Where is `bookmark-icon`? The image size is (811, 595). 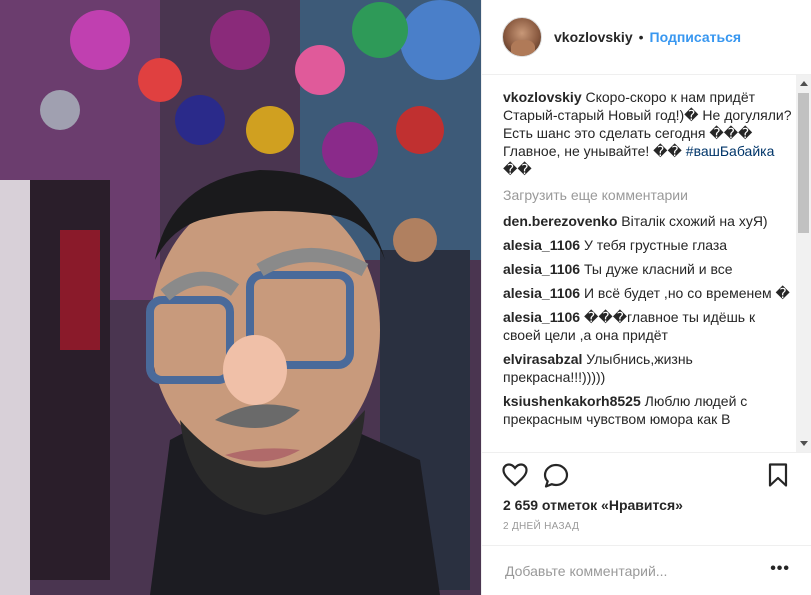
bookmark-icon is located at coordinates (778, 477).